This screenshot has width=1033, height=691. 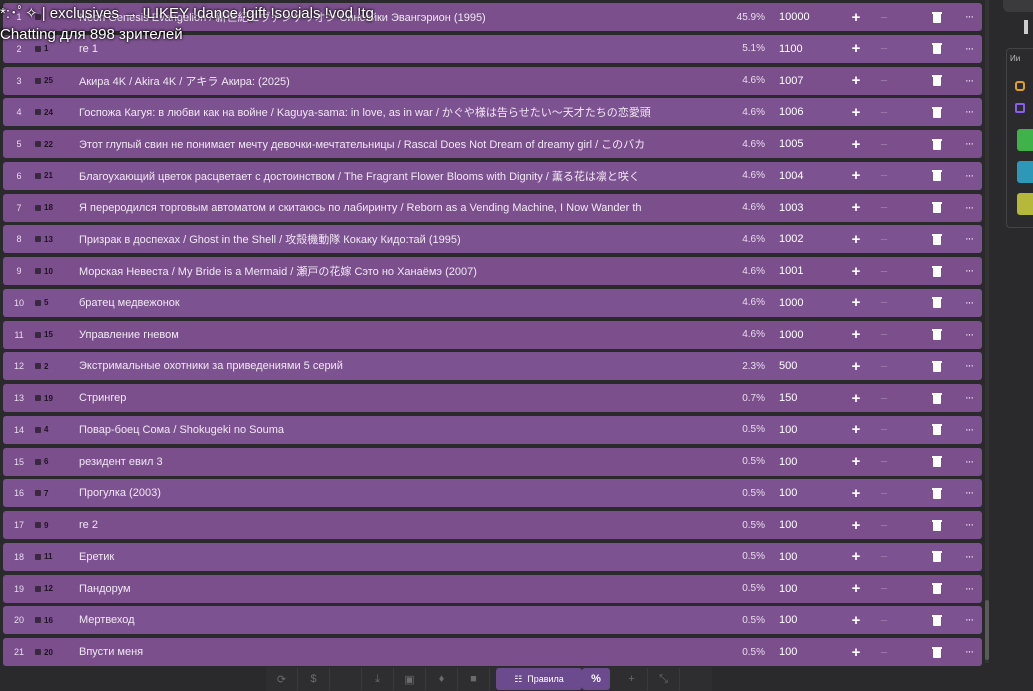 I want to click on lot-id-badge: 5, so click(x=55, y=302).